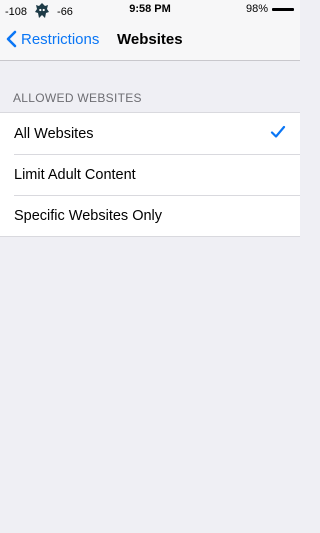  I want to click on page-title: Websites, so click(150, 39).